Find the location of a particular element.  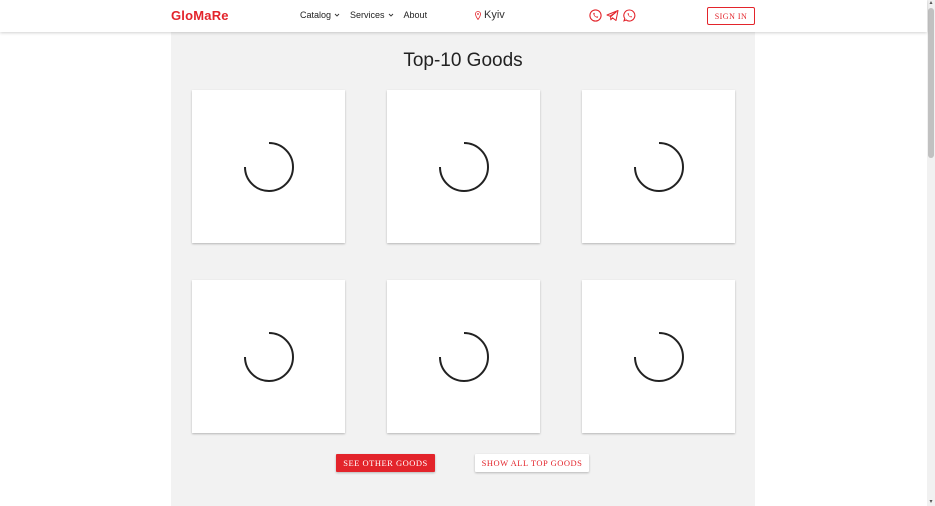

nav-services: Services is located at coordinates (372, 15).